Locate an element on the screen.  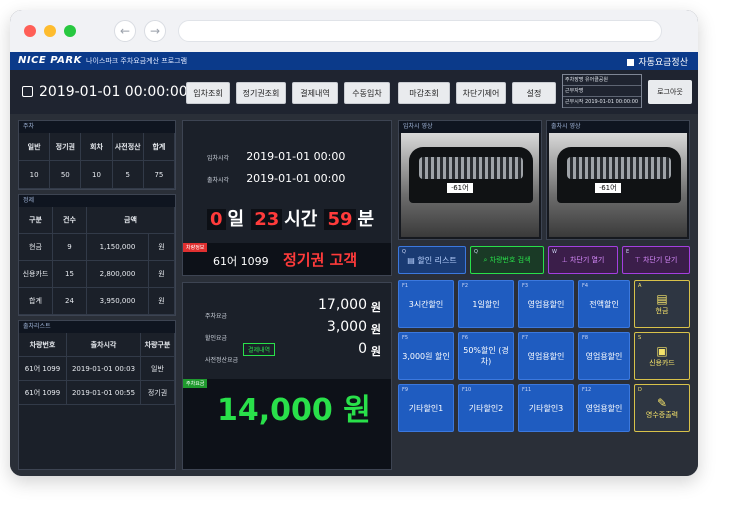
receipt-icon: ✎ is located at coordinates (662, 403).